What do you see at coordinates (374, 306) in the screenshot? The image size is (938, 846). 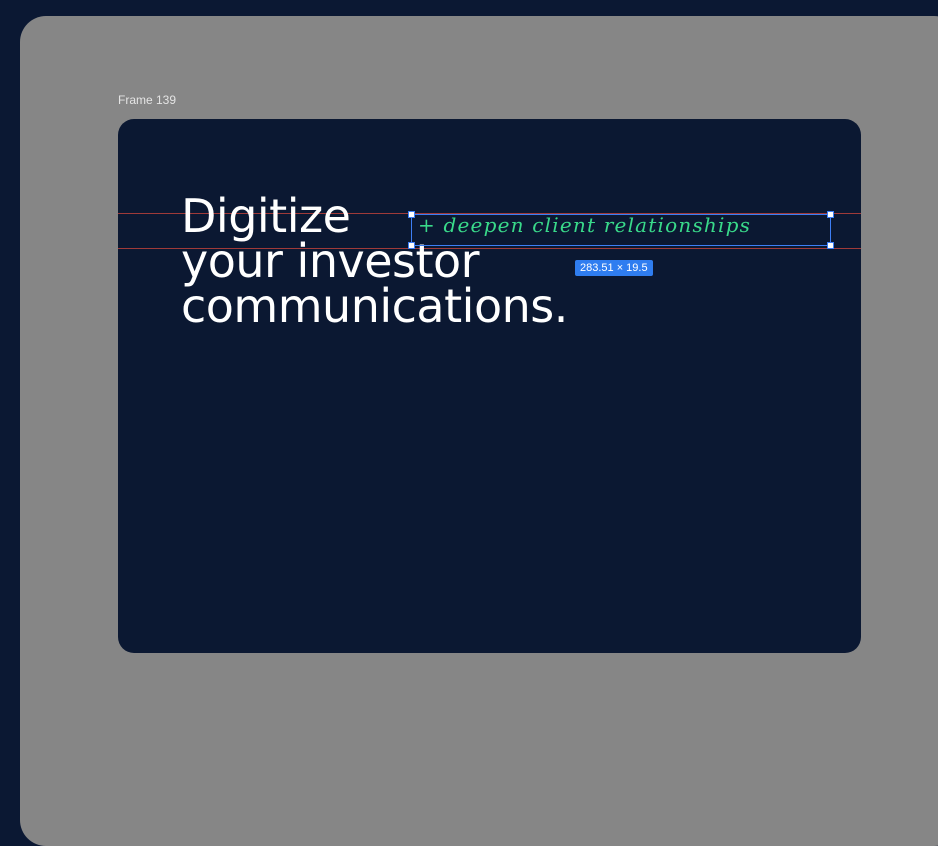 I see `headline-line-3: communications.` at bounding box center [374, 306].